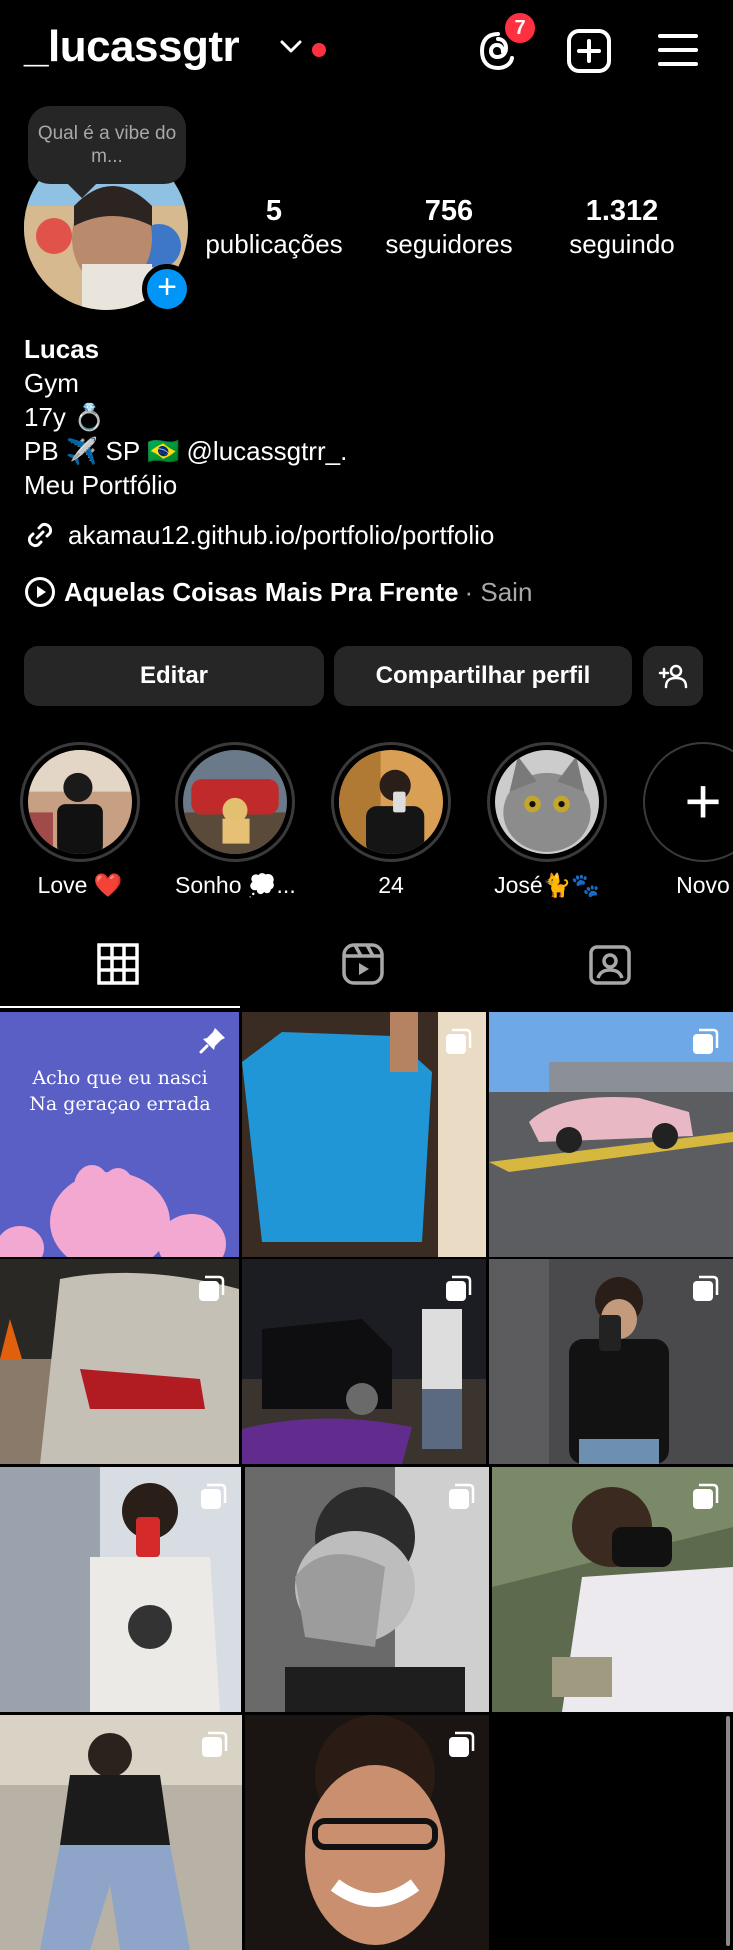 This screenshot has height=1950, width=733. What do you see at coordinates (291, 47) in the screenshot?
I see `chevron-down-icon` at bounding box center [291, 47].